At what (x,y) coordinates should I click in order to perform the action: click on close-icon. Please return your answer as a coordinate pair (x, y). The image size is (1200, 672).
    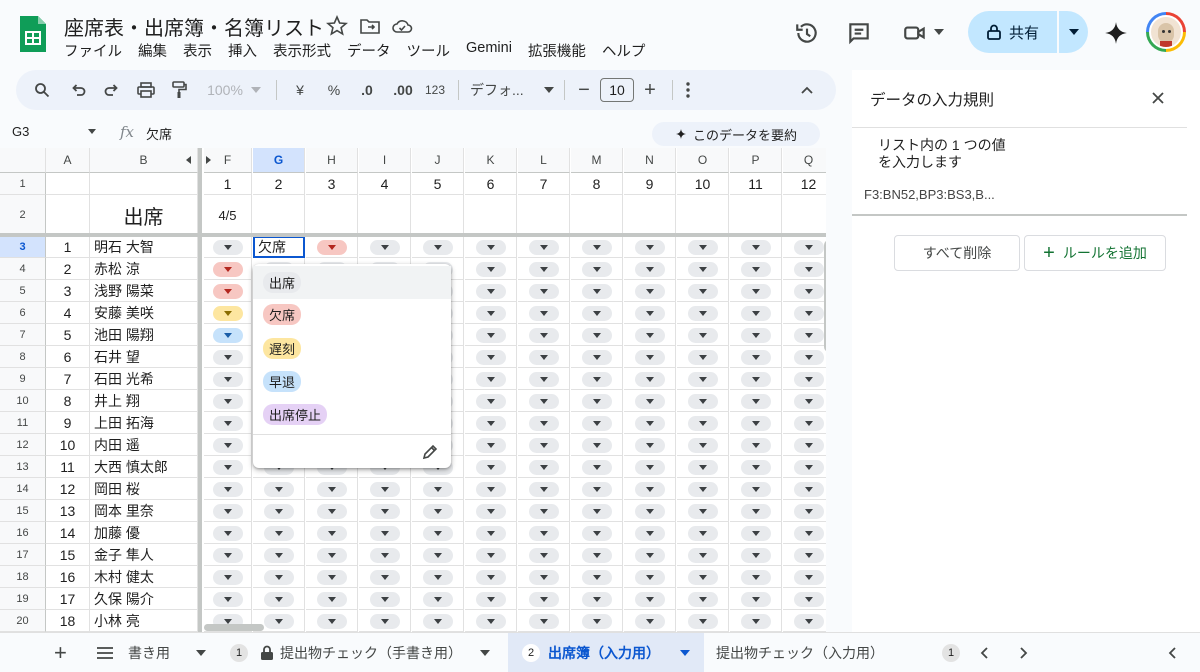
    Looking at the image, I should click on (1158, 98).